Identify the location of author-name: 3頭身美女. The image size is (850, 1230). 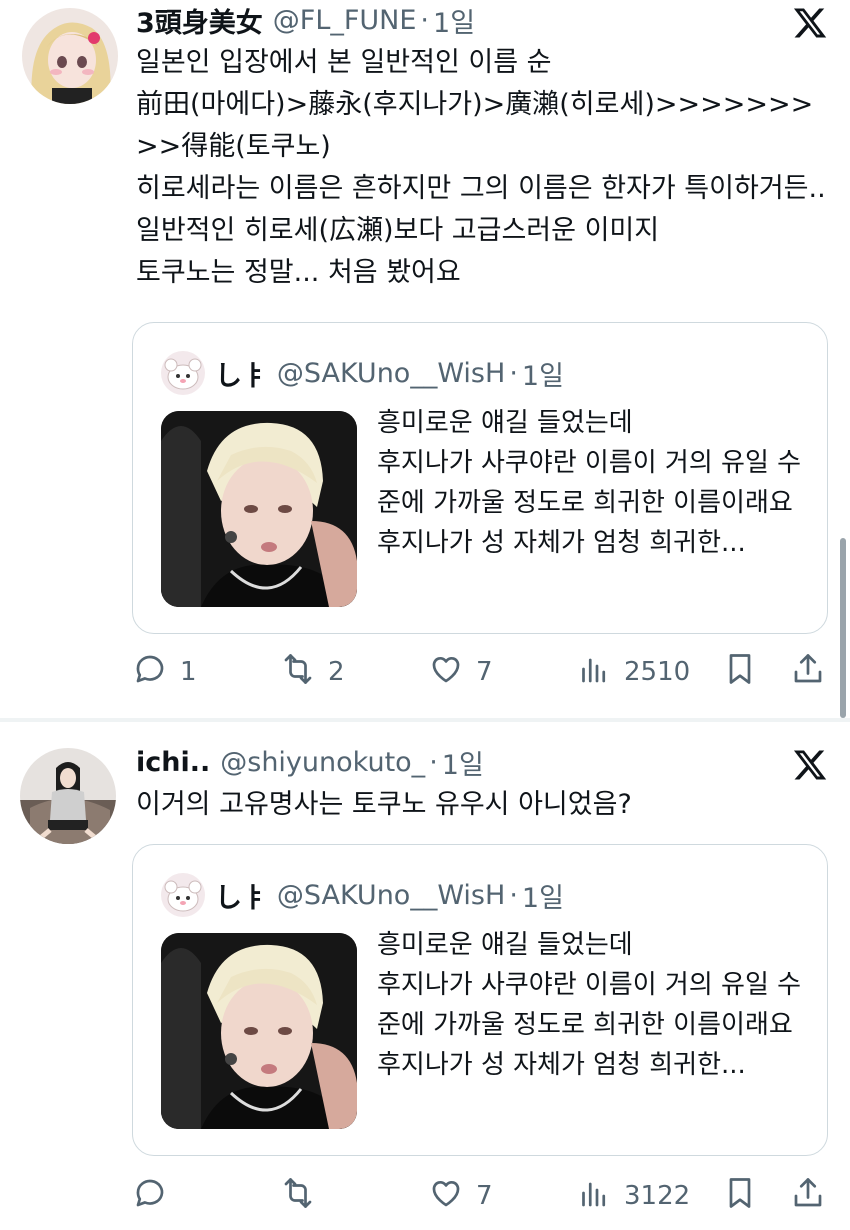
(199, 20).